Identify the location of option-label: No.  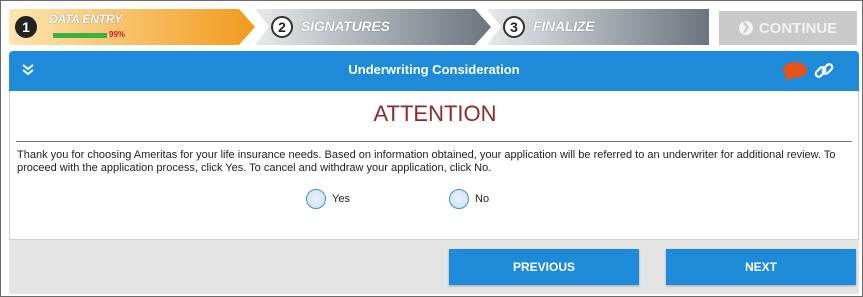
(482, 199).